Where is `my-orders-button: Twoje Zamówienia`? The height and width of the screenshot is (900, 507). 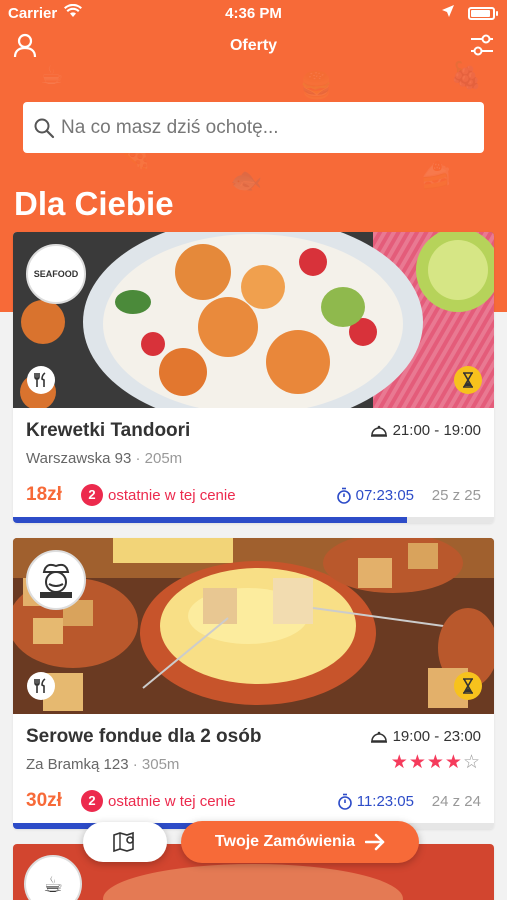 my-orders-button: Twoje Zamówienia is located at coordinates (300, 842).